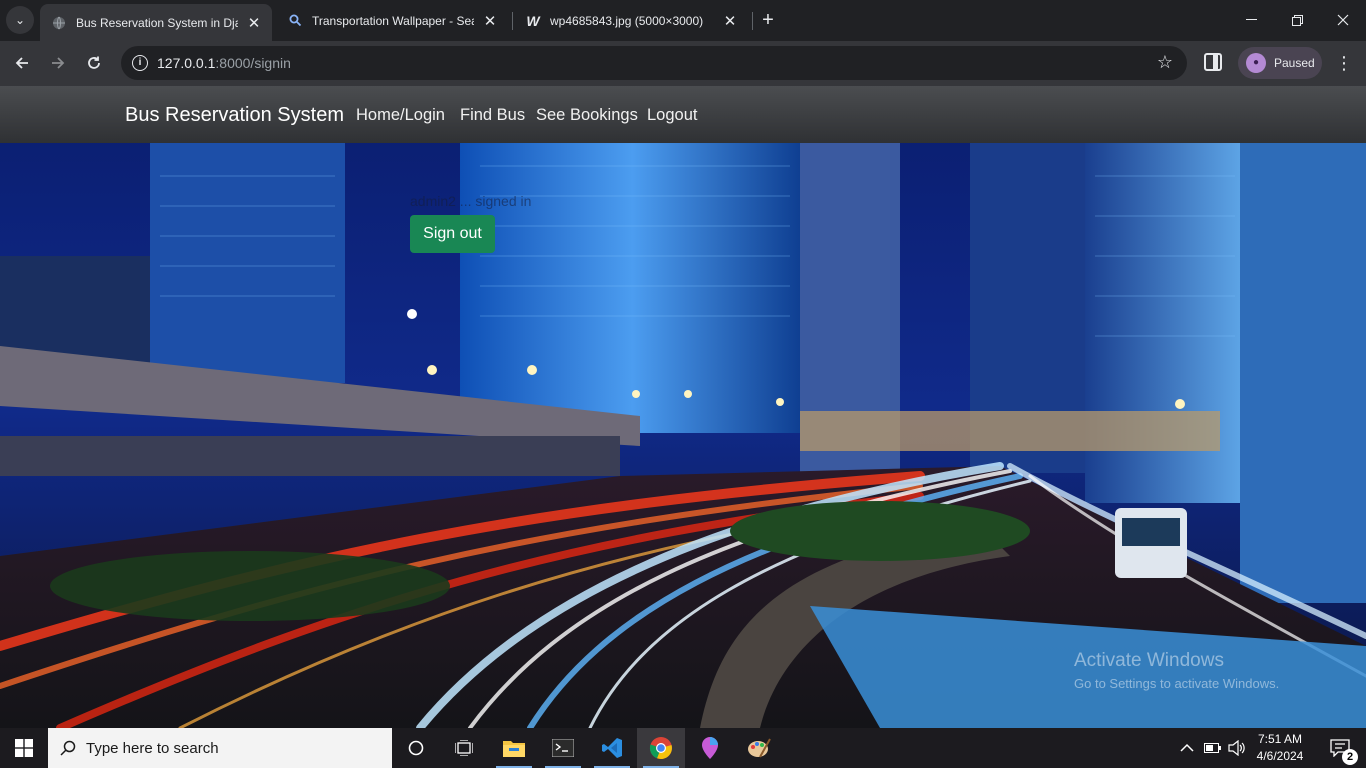 This screenshot has width=1366, height=768. I want to click on windows-start-icon, so click(24, 748).